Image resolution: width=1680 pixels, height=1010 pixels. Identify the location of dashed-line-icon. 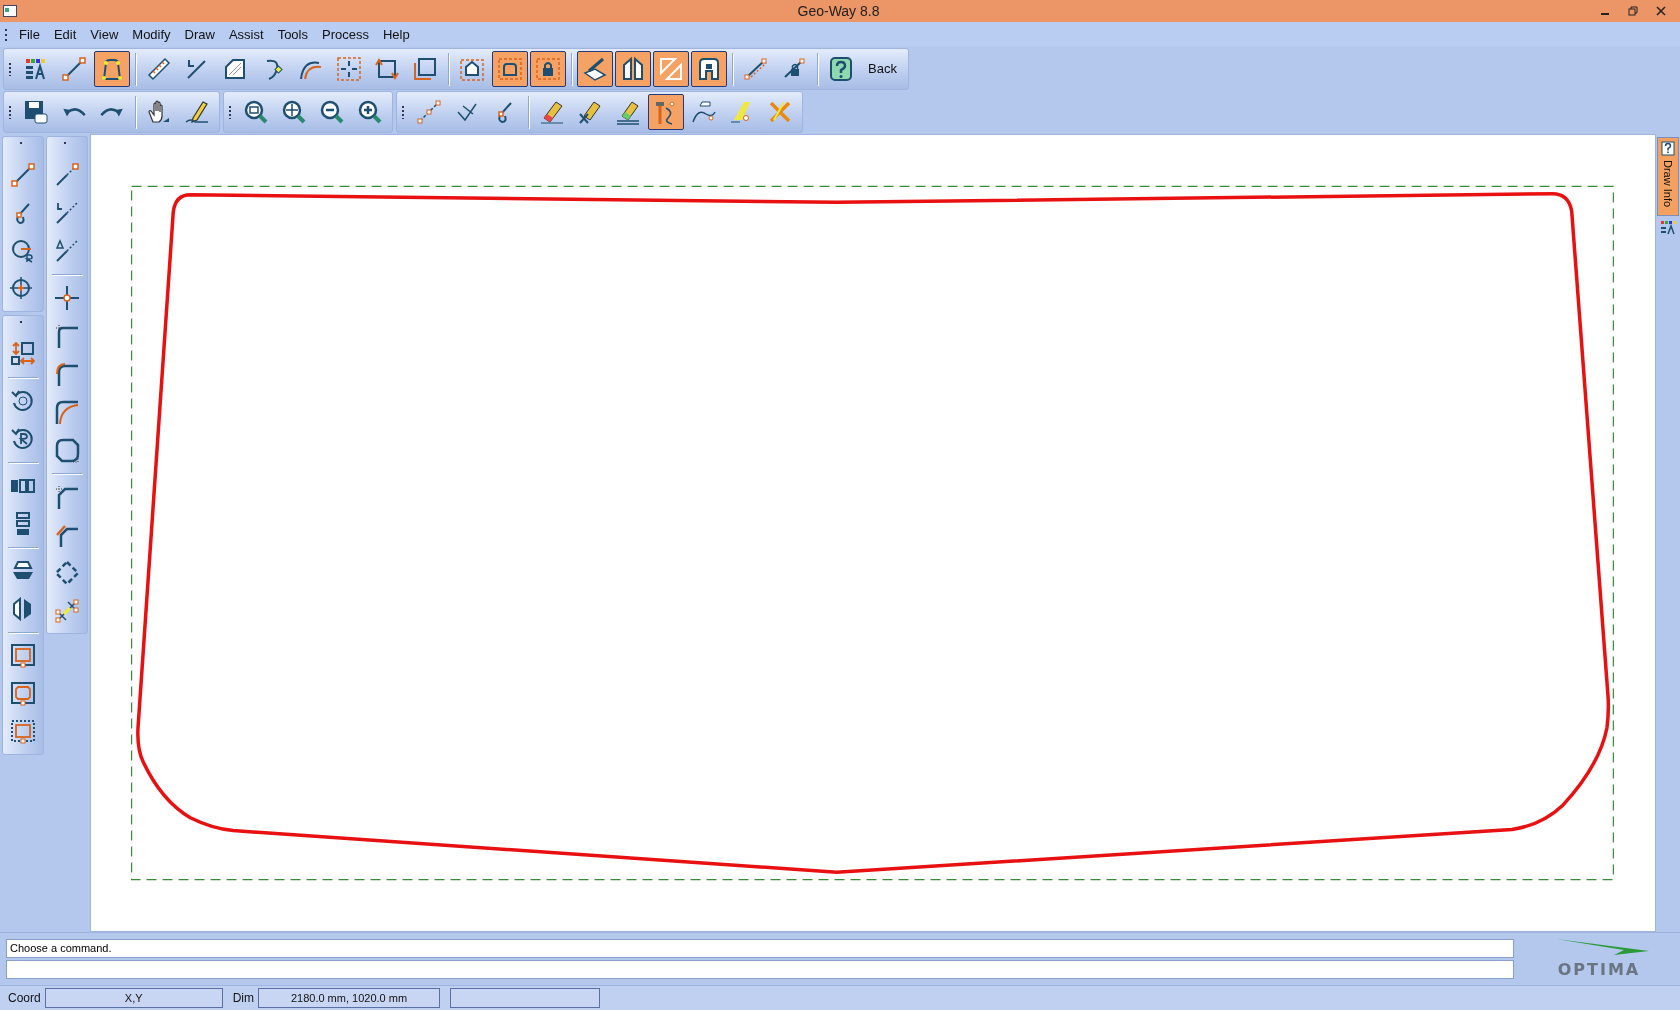
(429, 111).